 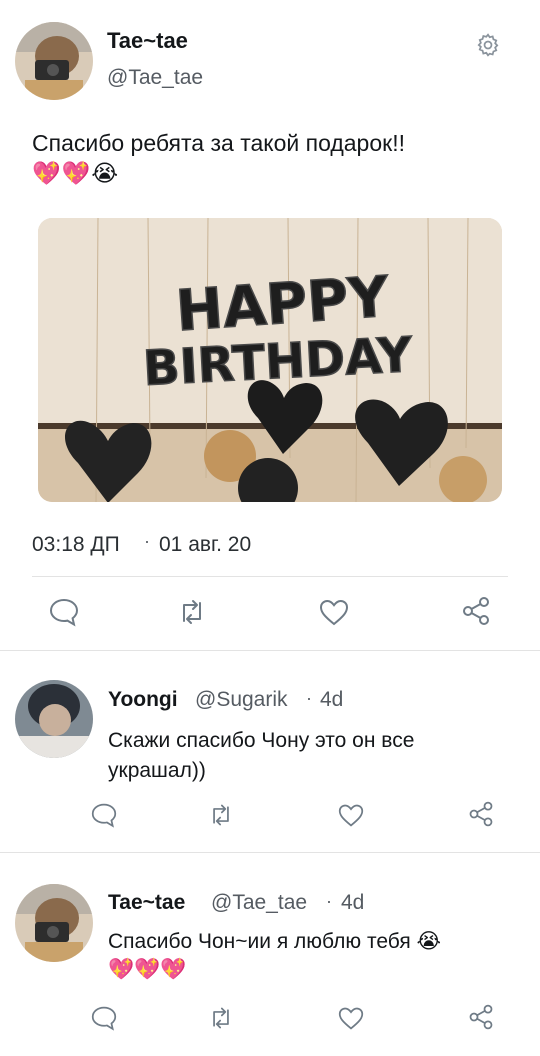 I want to click on post-author-handle: @Tae_tae, so click(x=155, y=78).